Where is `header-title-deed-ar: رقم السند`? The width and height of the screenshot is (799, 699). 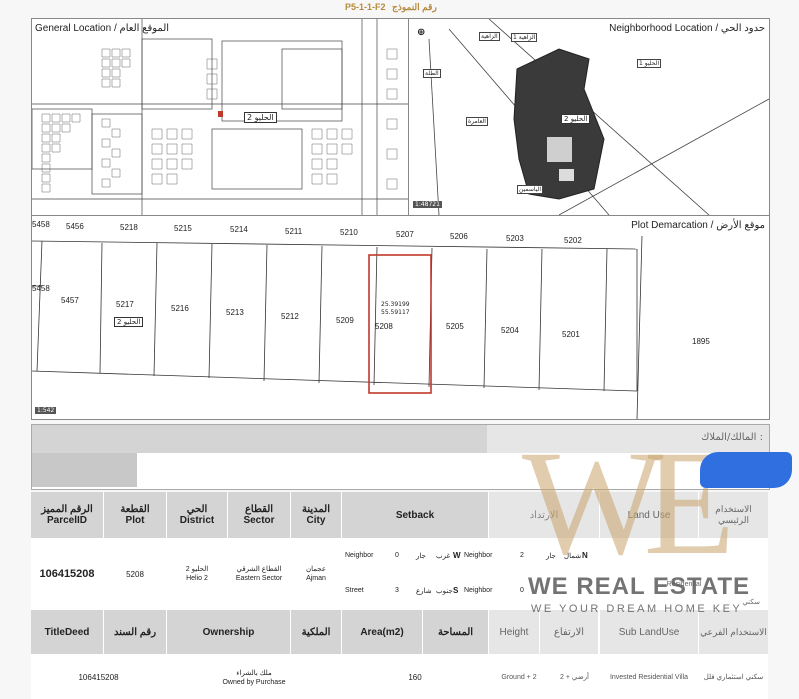
header-title-deed-ar: رقم السند is located at coordinates (135, 632).